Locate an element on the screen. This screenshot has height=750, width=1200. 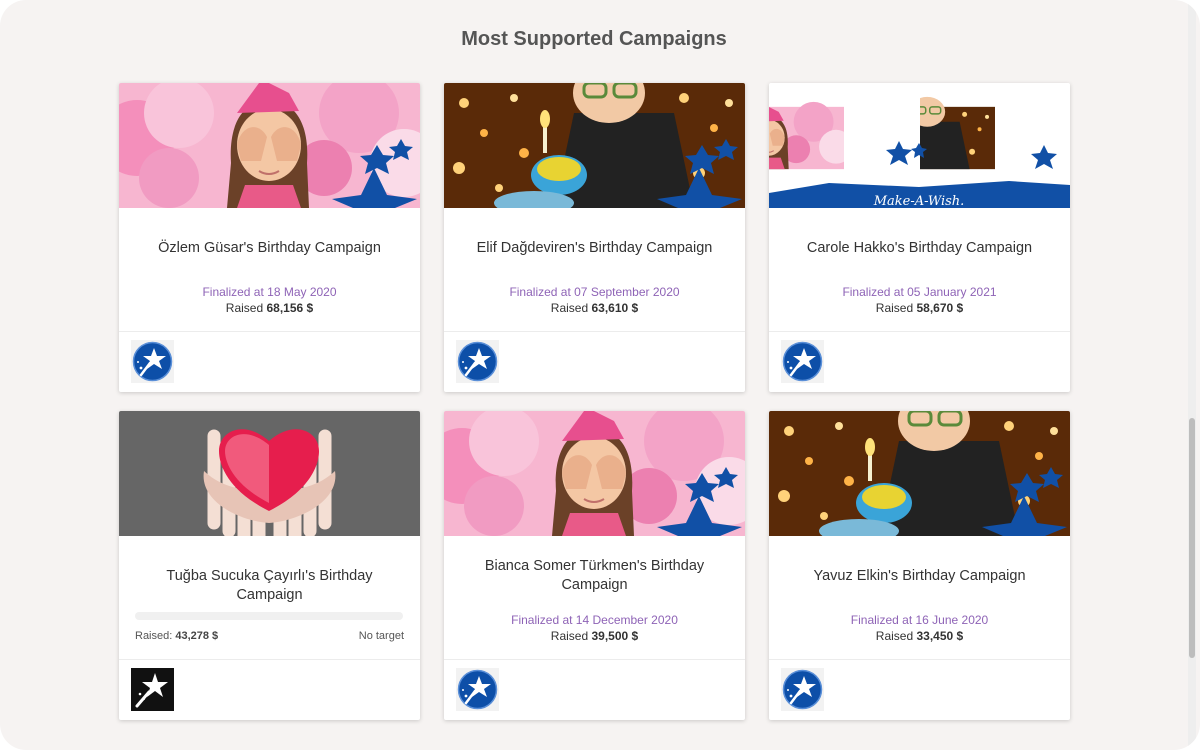
campaign-target: No target is located at coordinates (381, 636).